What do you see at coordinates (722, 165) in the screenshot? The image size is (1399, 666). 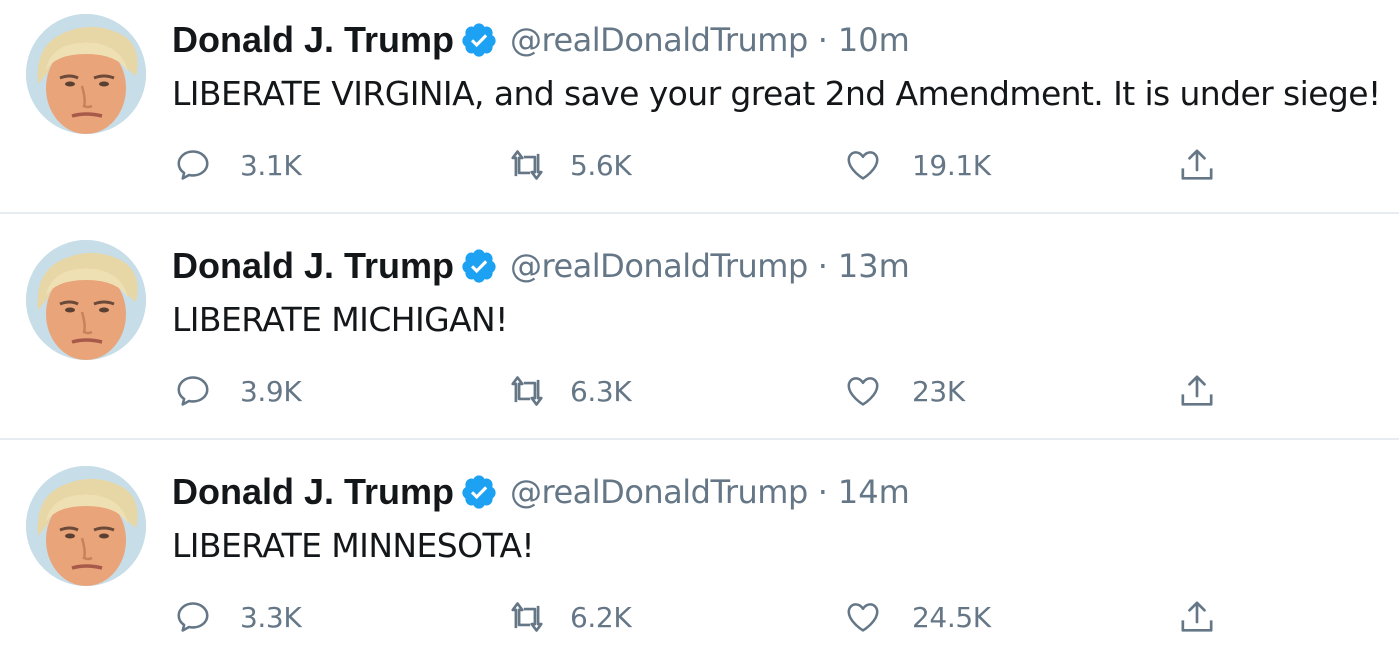 I see `tweet-actions: 3.1K 5.6K 19.1K` at bounding box center [722, 165].